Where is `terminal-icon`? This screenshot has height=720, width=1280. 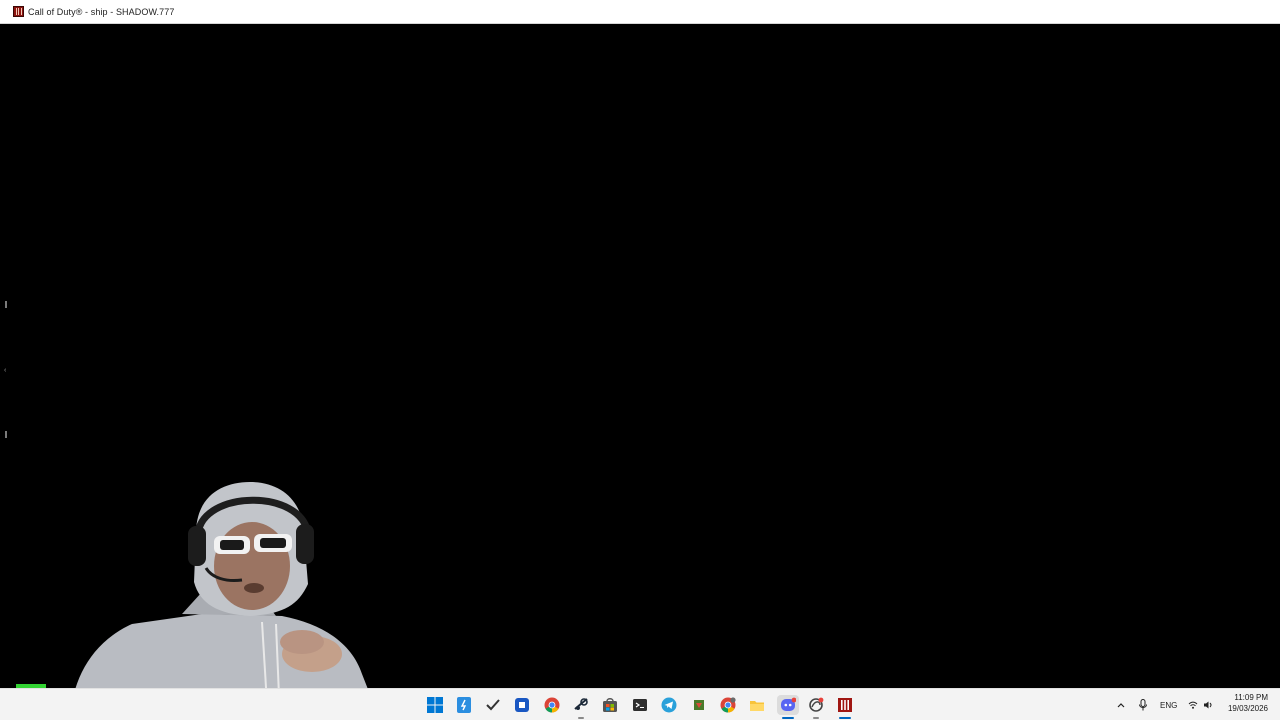
terminal-icon is located at coordinates (640, 705).